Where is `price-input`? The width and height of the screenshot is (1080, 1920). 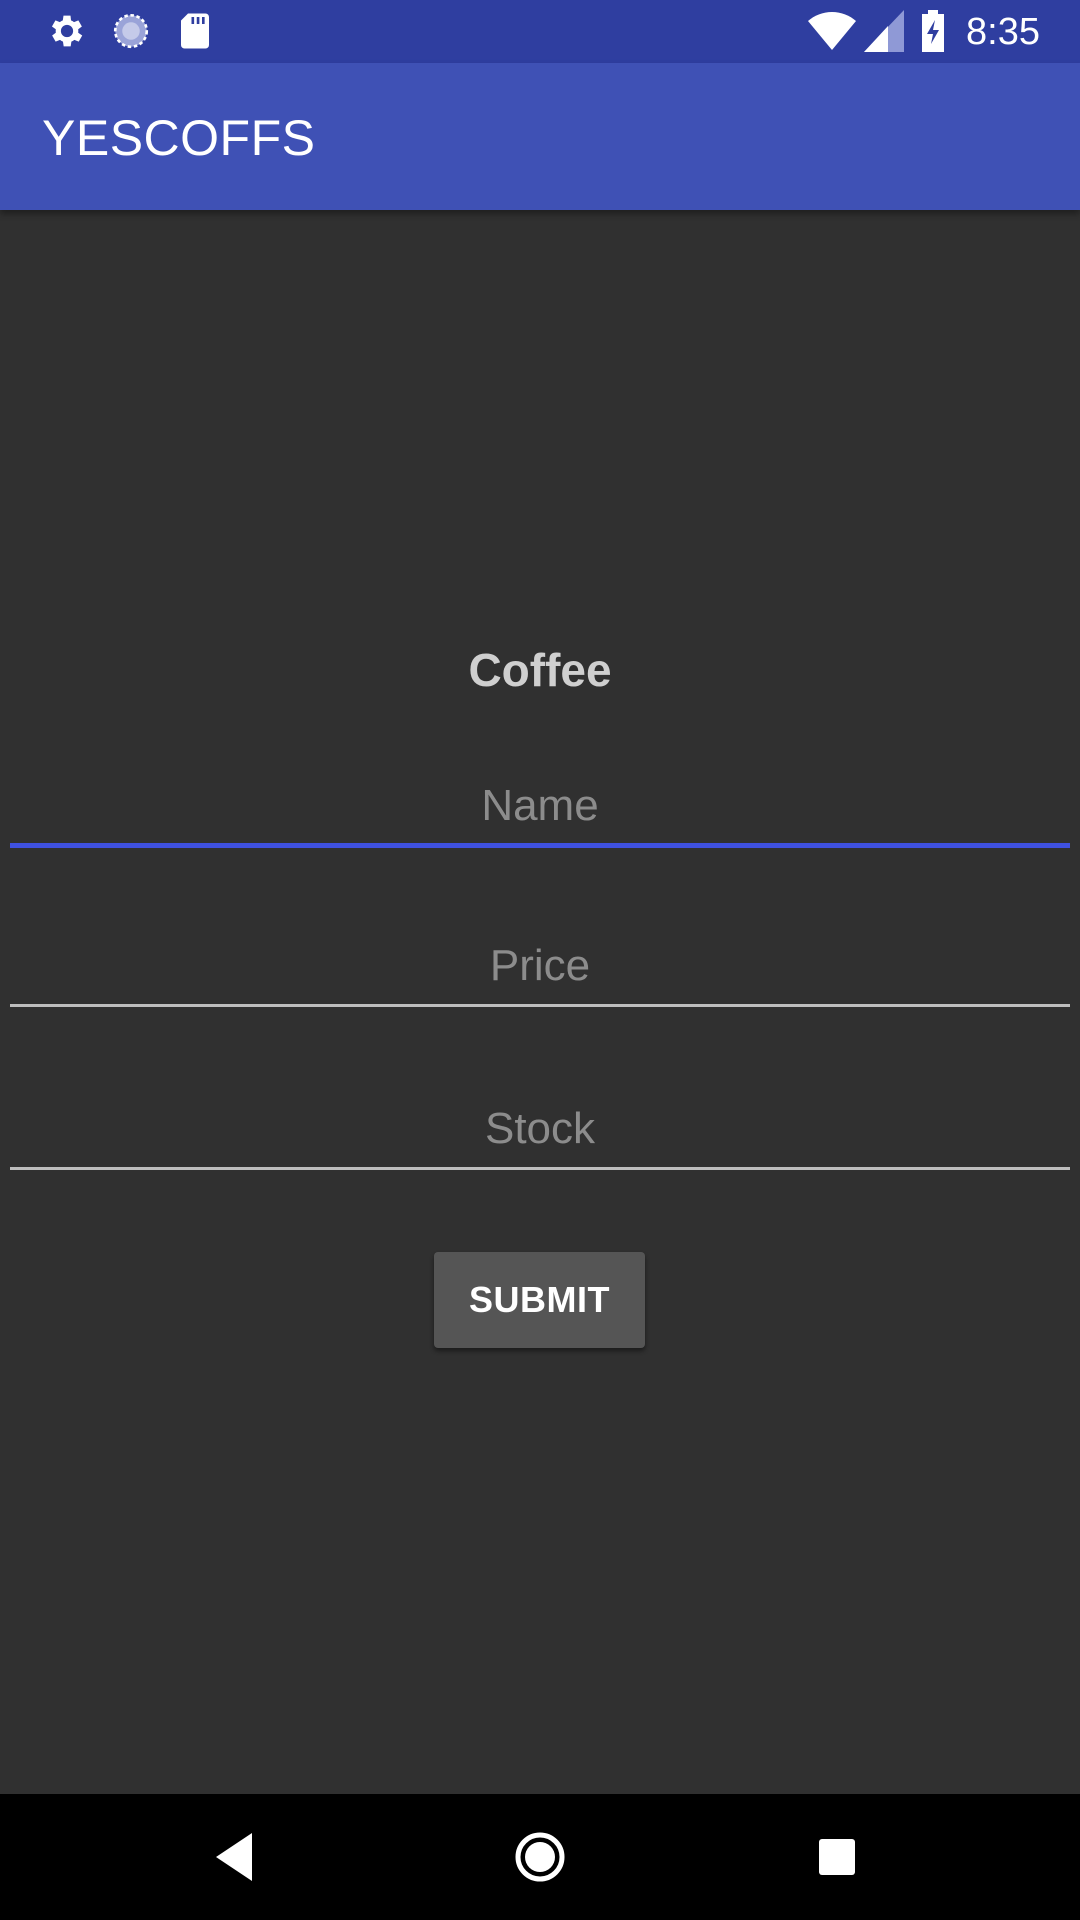
price-input is located at coordinates (540, 967).